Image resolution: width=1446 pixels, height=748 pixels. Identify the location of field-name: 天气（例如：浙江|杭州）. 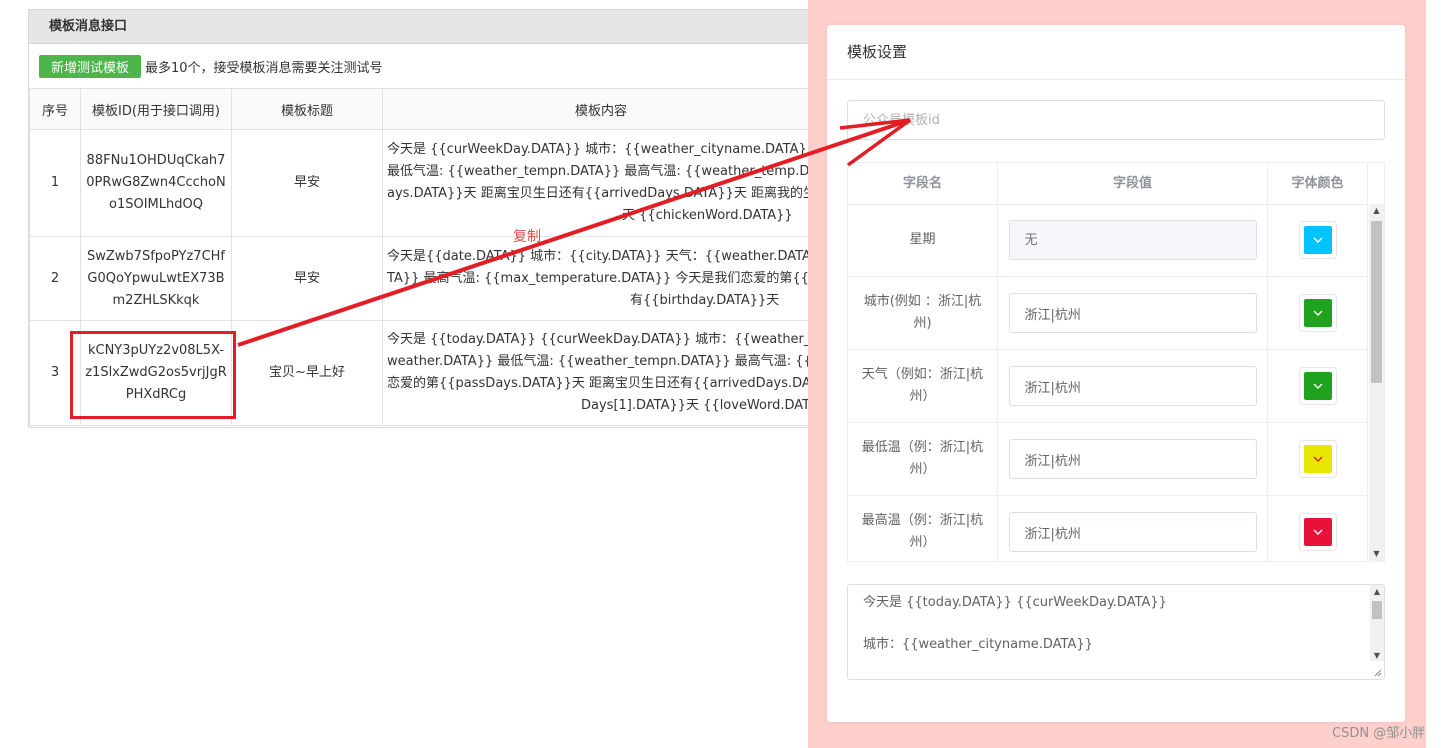
(923, 386).